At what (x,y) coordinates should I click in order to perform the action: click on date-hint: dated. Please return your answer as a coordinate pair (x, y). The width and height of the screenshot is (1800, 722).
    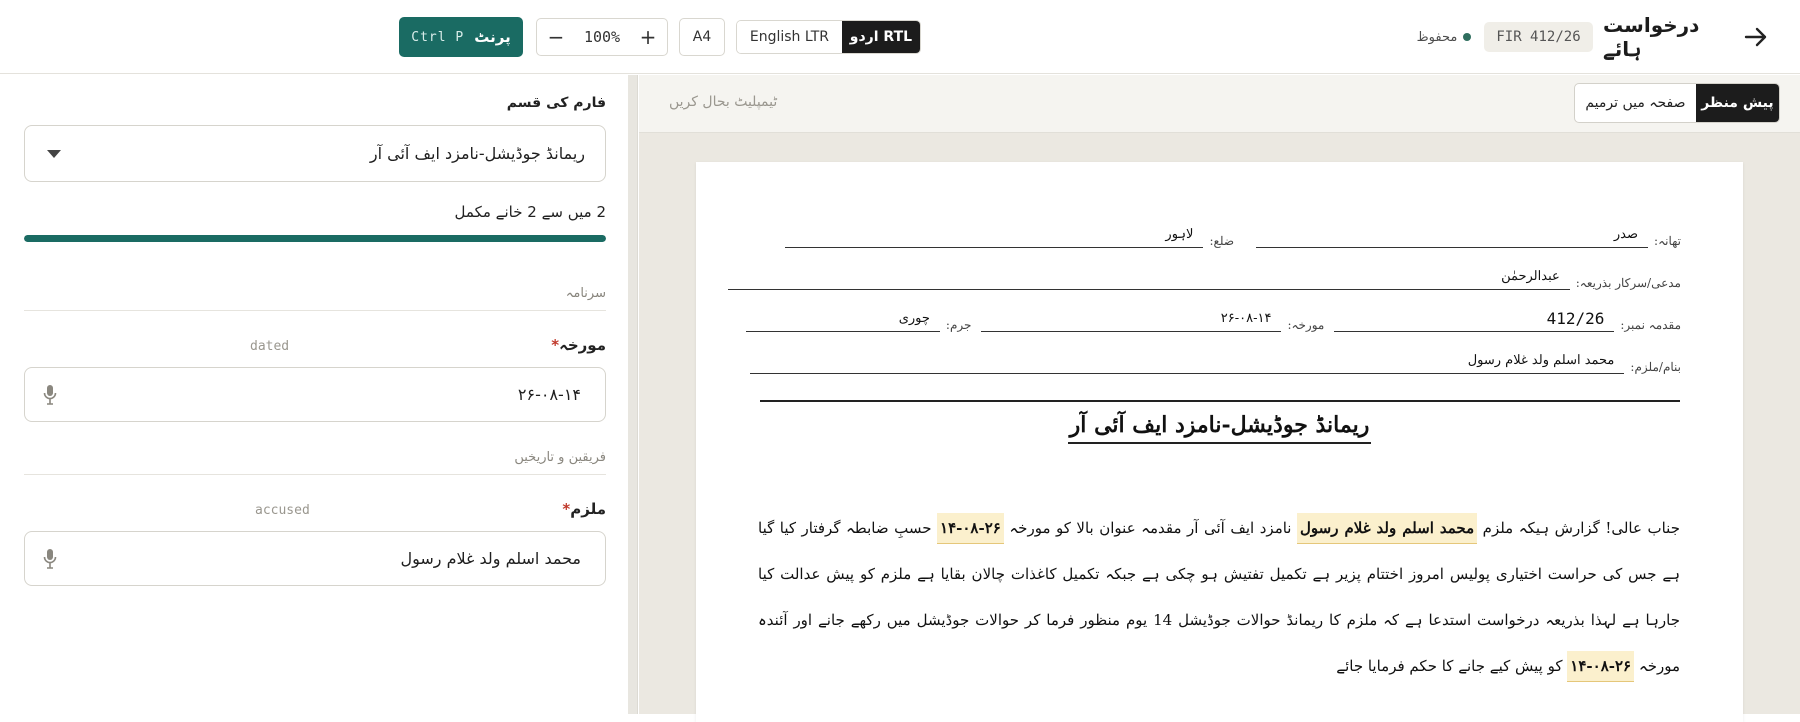
    Looking at the image, I should click on (270, 346).